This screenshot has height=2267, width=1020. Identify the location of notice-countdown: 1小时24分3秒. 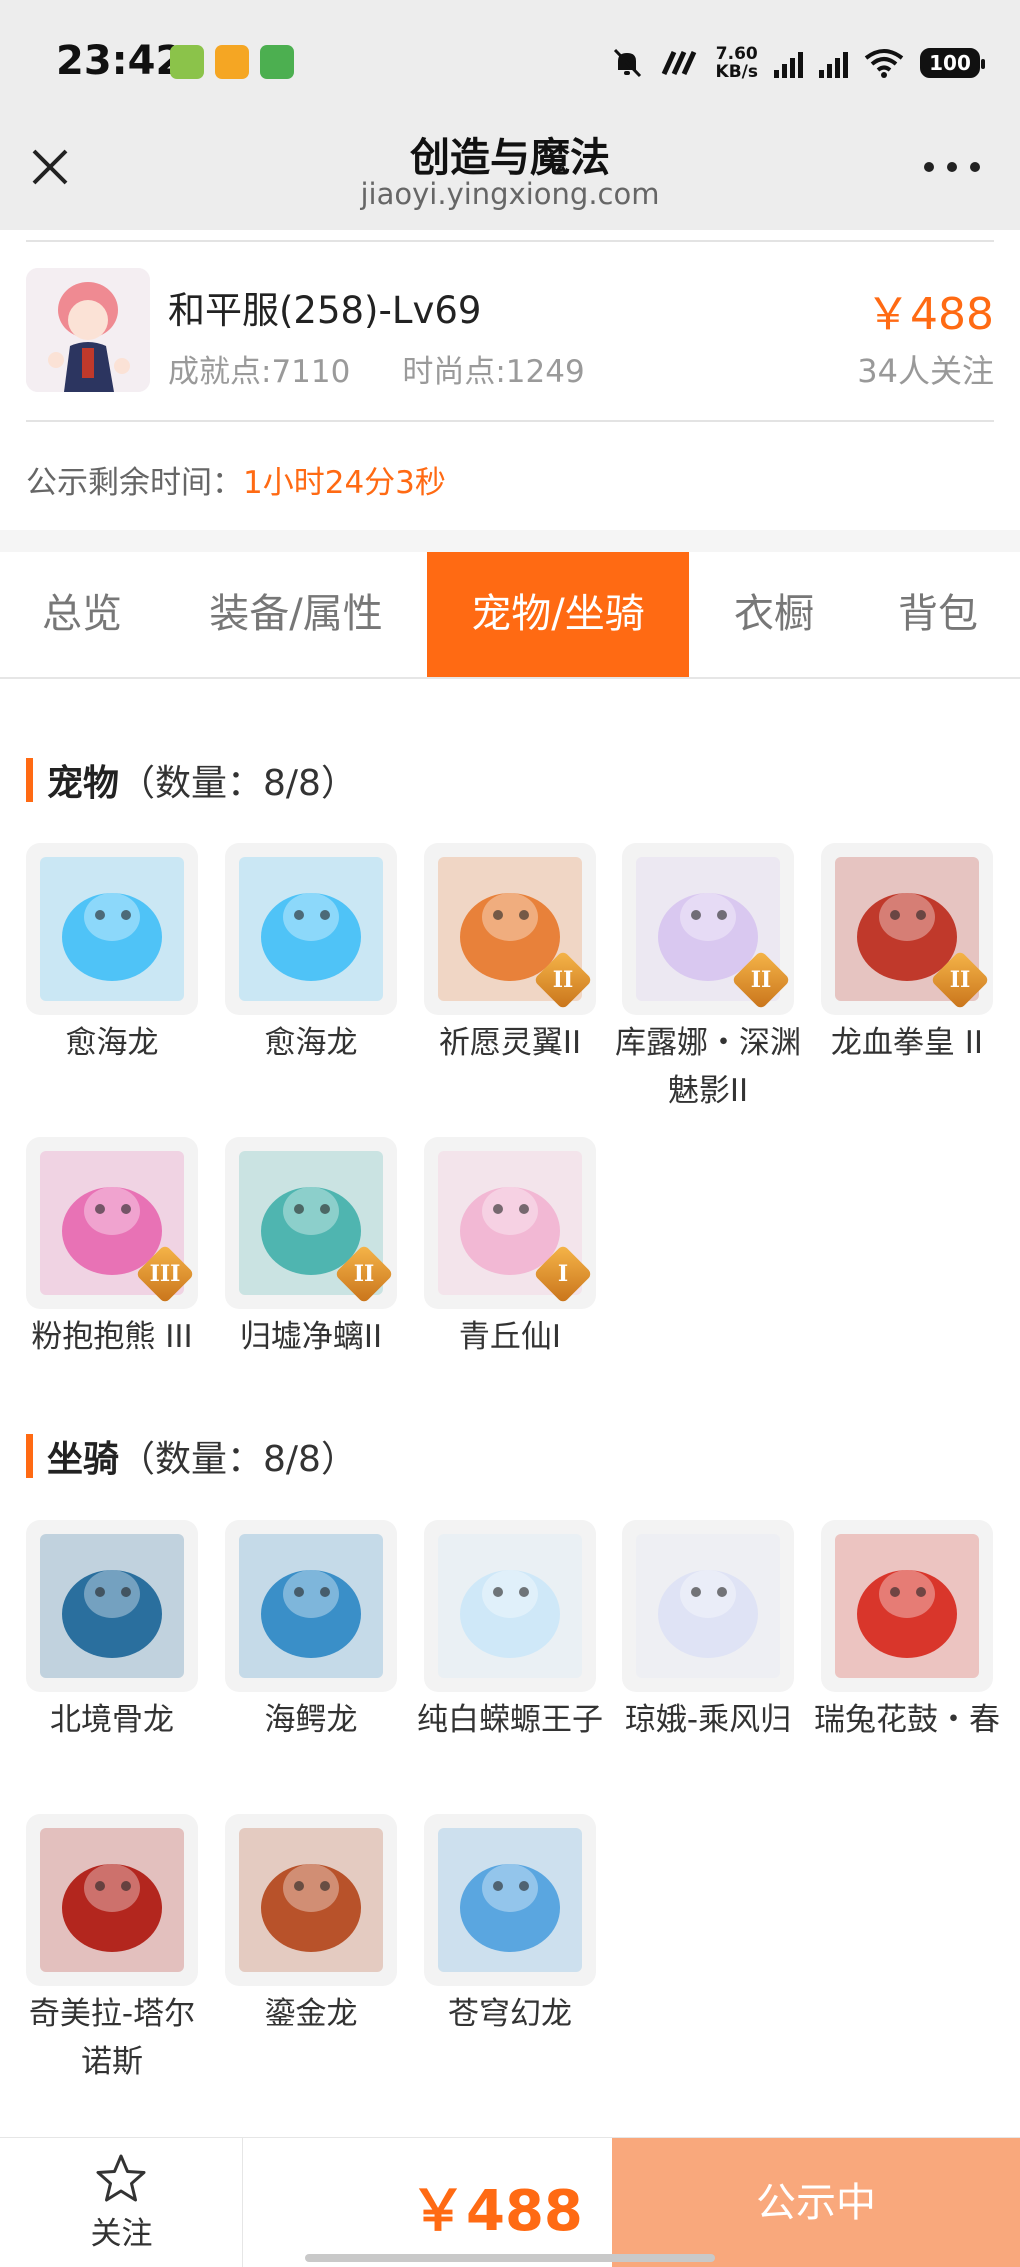
(344, 483).